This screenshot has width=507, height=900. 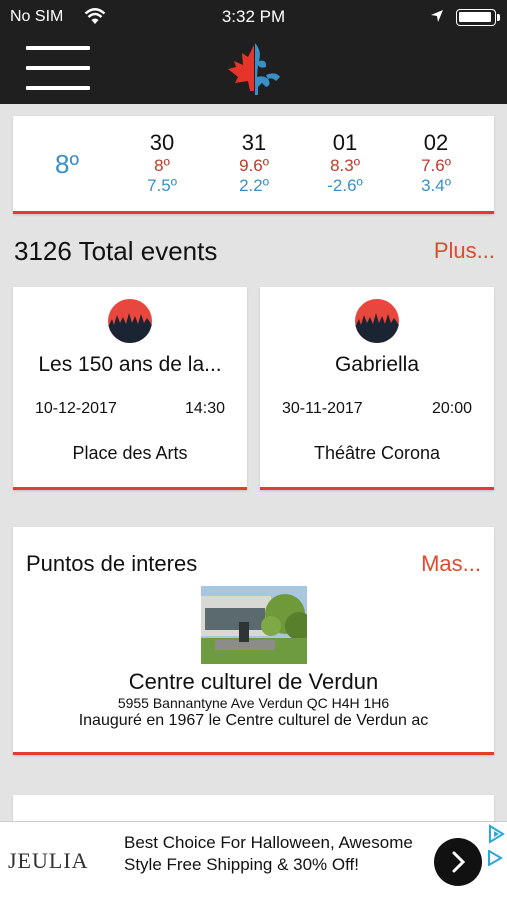 I want to click on event-date: 10-12-2017, so click(x=76, y=408).